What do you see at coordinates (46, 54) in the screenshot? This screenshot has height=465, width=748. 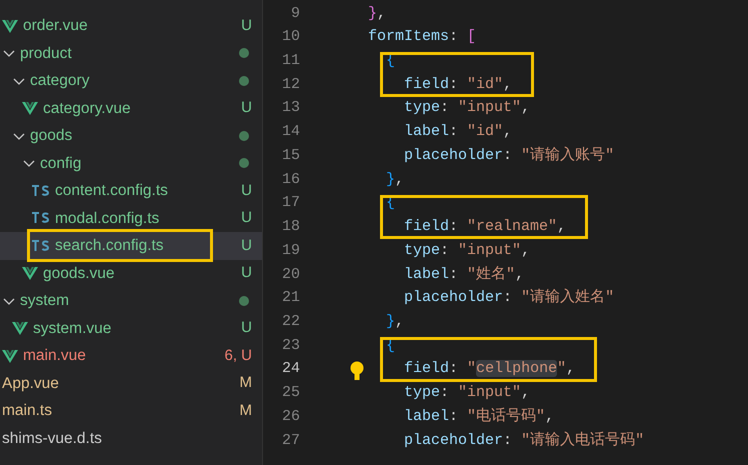 I see `file-name: product` at bounding box center [46, 54].